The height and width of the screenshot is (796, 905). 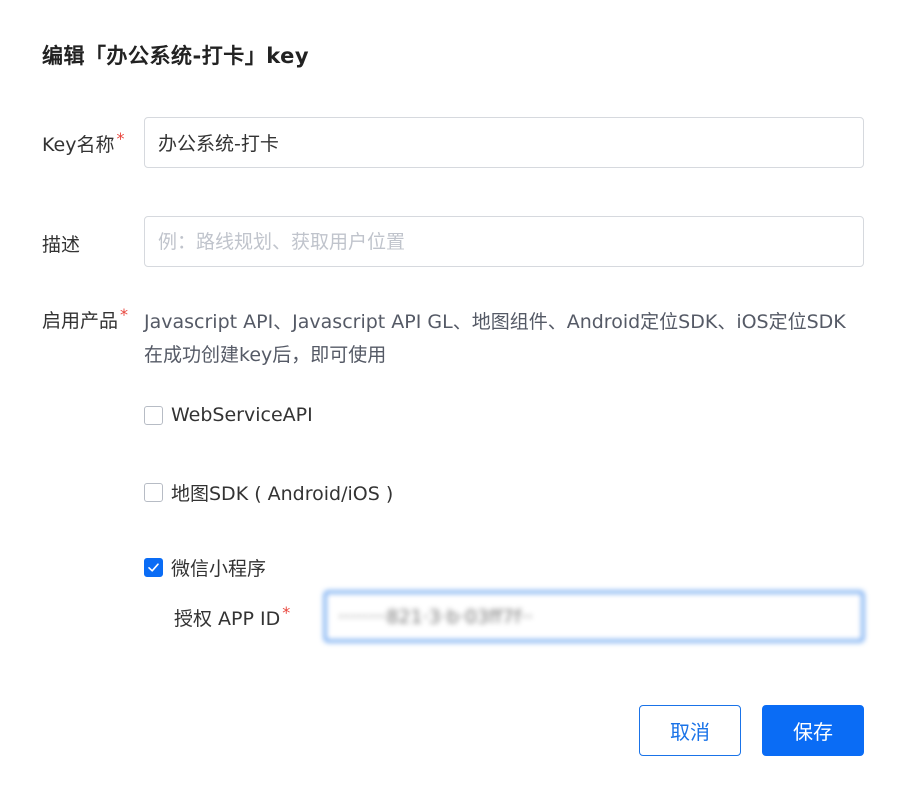 I want to click on products-label: 启用产品 *, so click(x=85, y=319).